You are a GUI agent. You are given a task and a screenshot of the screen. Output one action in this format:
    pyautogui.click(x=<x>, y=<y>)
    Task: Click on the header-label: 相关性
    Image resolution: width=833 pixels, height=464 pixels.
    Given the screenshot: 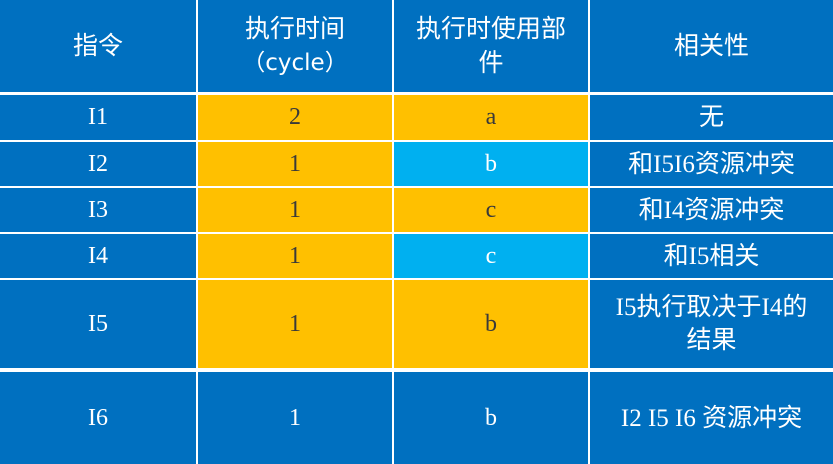 What is the action you would take?
    pyautogui.click(x=711, y=45)
    